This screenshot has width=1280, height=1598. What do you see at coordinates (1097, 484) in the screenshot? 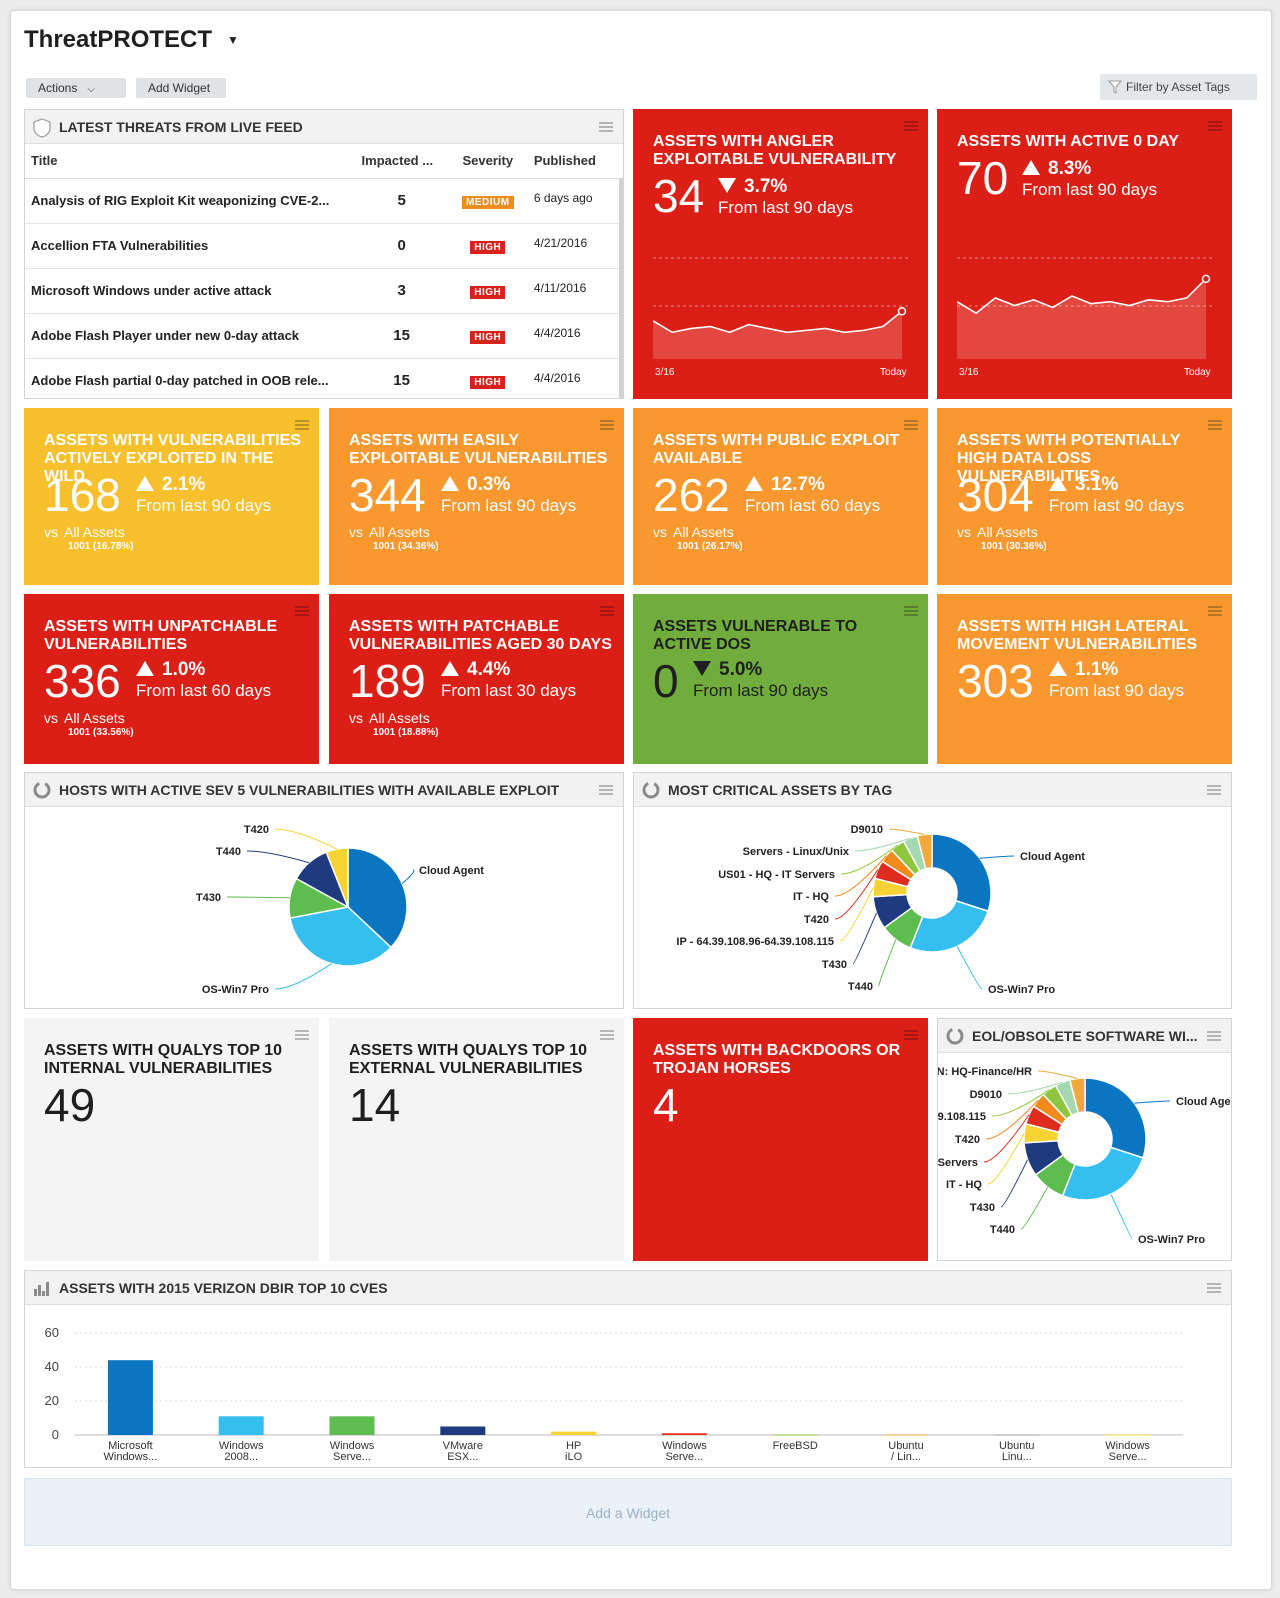
I see `tile-change-pct: 3.1%` at bounding box center [1097, 484].